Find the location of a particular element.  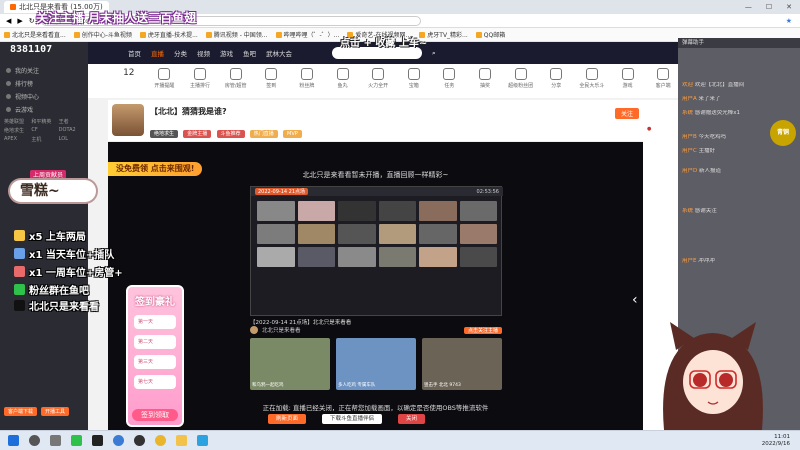

cloud-icon is located at coordinates (8, 109).